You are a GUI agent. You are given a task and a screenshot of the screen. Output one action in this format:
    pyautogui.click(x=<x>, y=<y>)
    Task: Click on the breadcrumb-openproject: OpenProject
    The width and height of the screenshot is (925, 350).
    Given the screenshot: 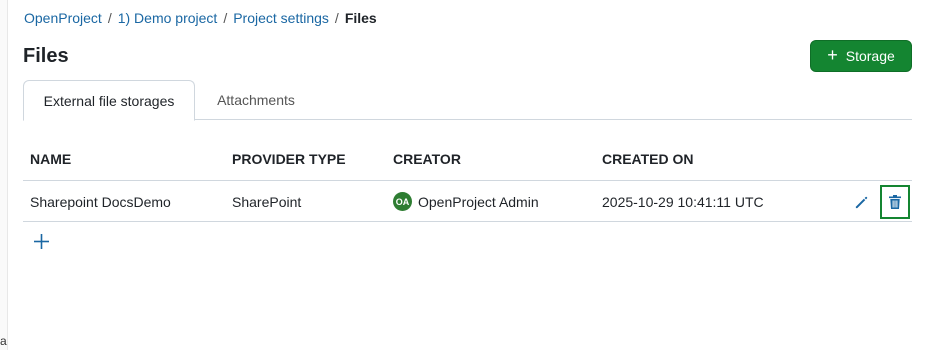 What is the action you would take?
    pyautogui.click(x=63, y=18)
    